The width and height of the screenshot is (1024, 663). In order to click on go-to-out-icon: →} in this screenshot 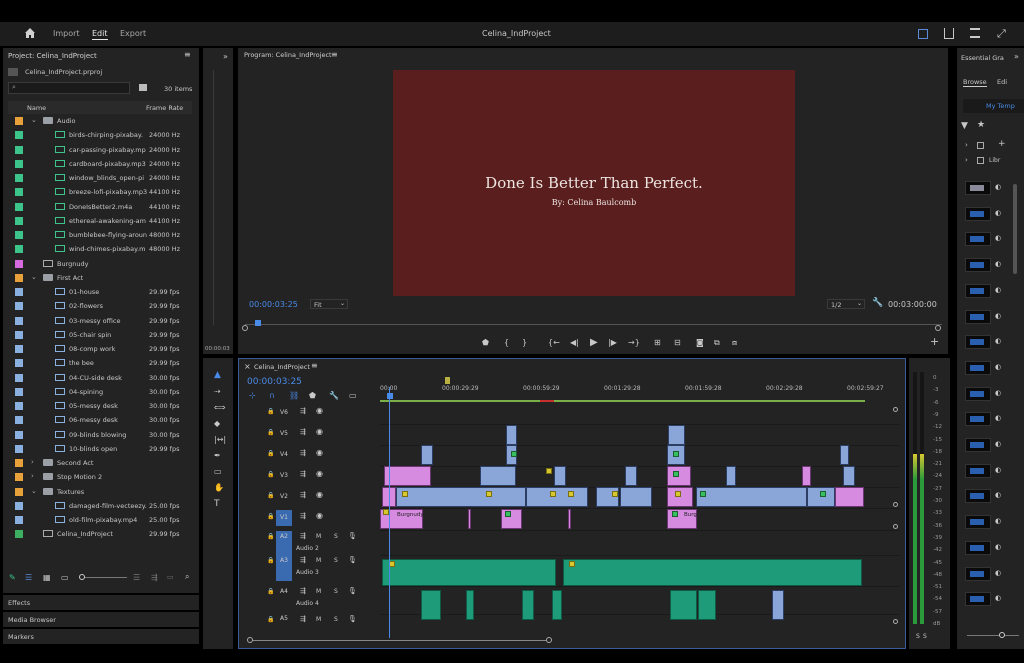, I will do `click(634, 342)`.